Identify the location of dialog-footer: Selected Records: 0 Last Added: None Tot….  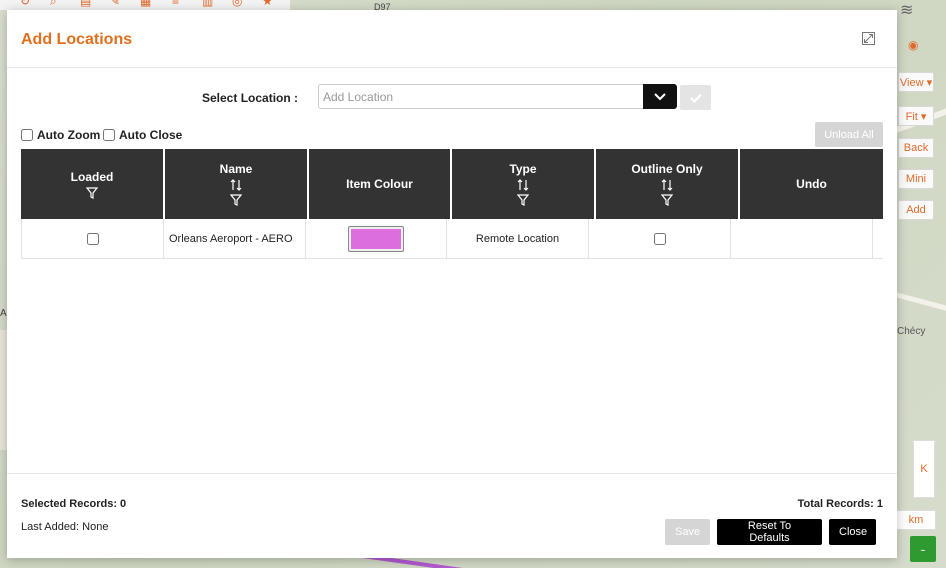
(452, 515).